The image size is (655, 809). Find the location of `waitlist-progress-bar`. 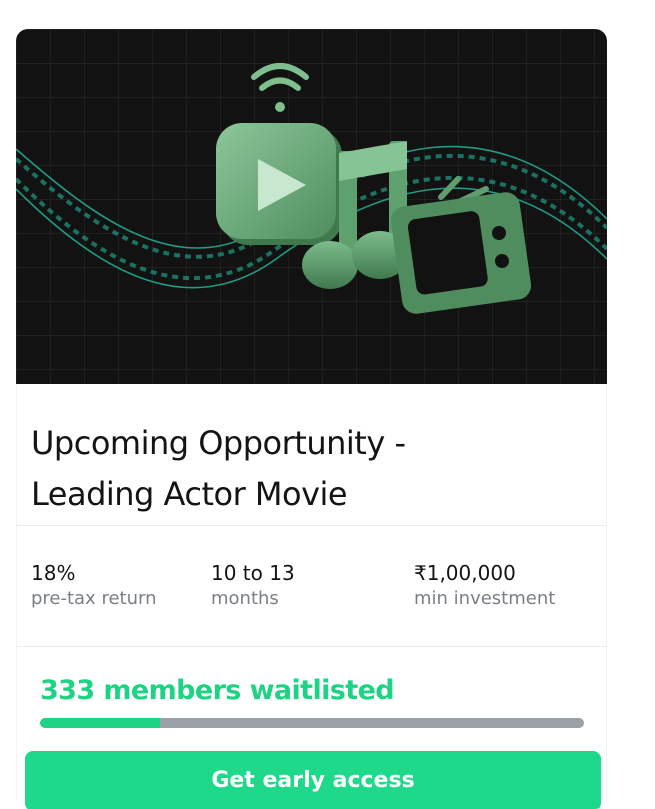

waitlist-progress-bar is located at coordinates (312, 723).